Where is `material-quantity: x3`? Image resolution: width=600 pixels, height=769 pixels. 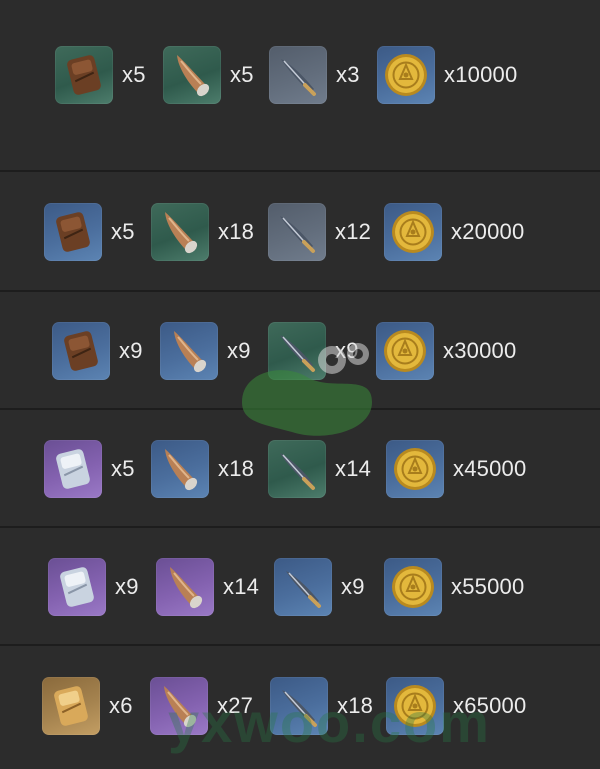 material-quantity: x3 is located at coordinates (348, 74).